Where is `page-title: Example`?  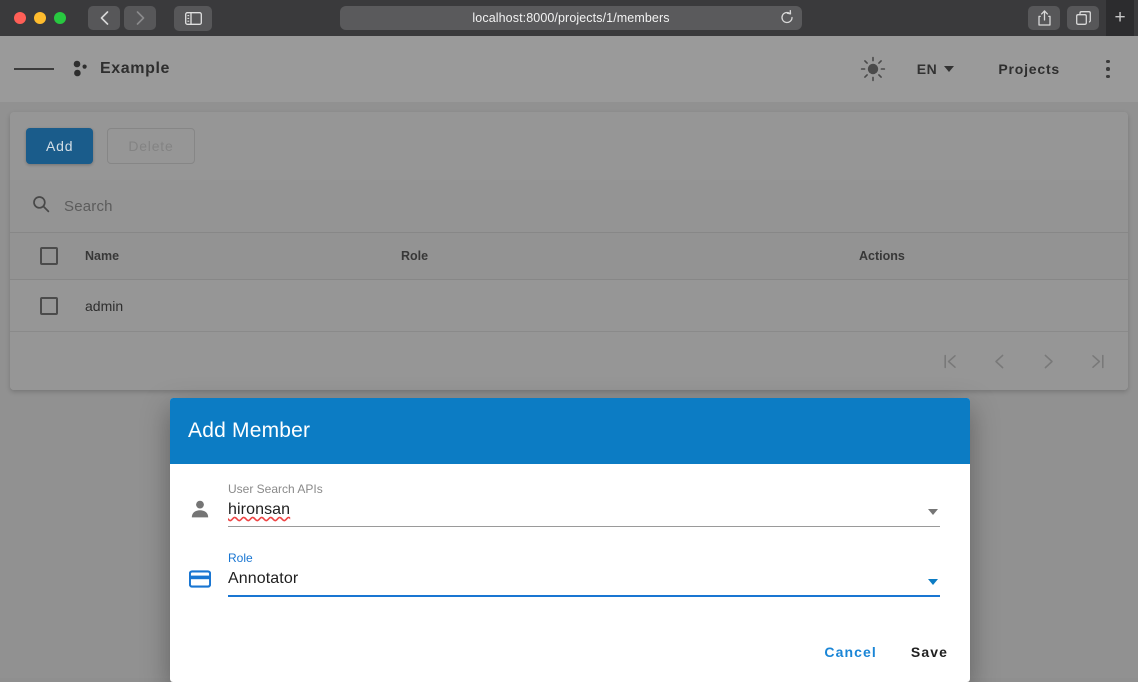 page-title: Example is located at coordinates (135, 68).